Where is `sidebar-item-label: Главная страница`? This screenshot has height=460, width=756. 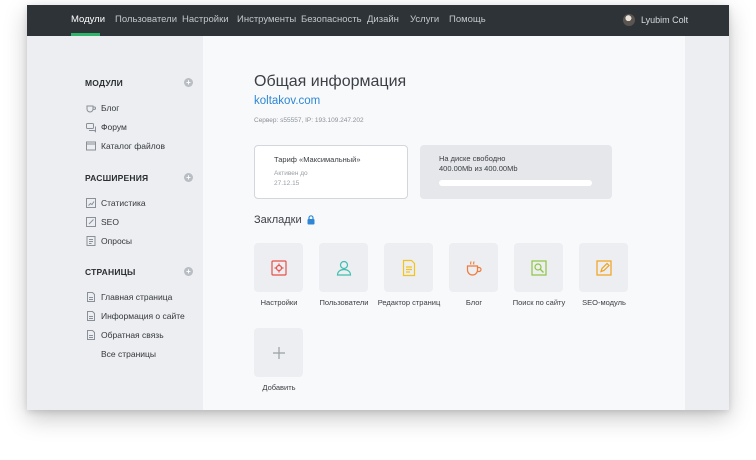 sidebar-item-label: Главная страница is located at coordinates (137, 297).